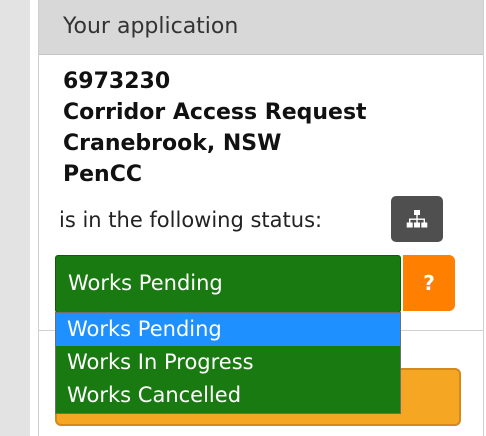  Describe the element at coordinates (145, 283) in the screenshot. I see `status-select-value: Works Pending` at that location.